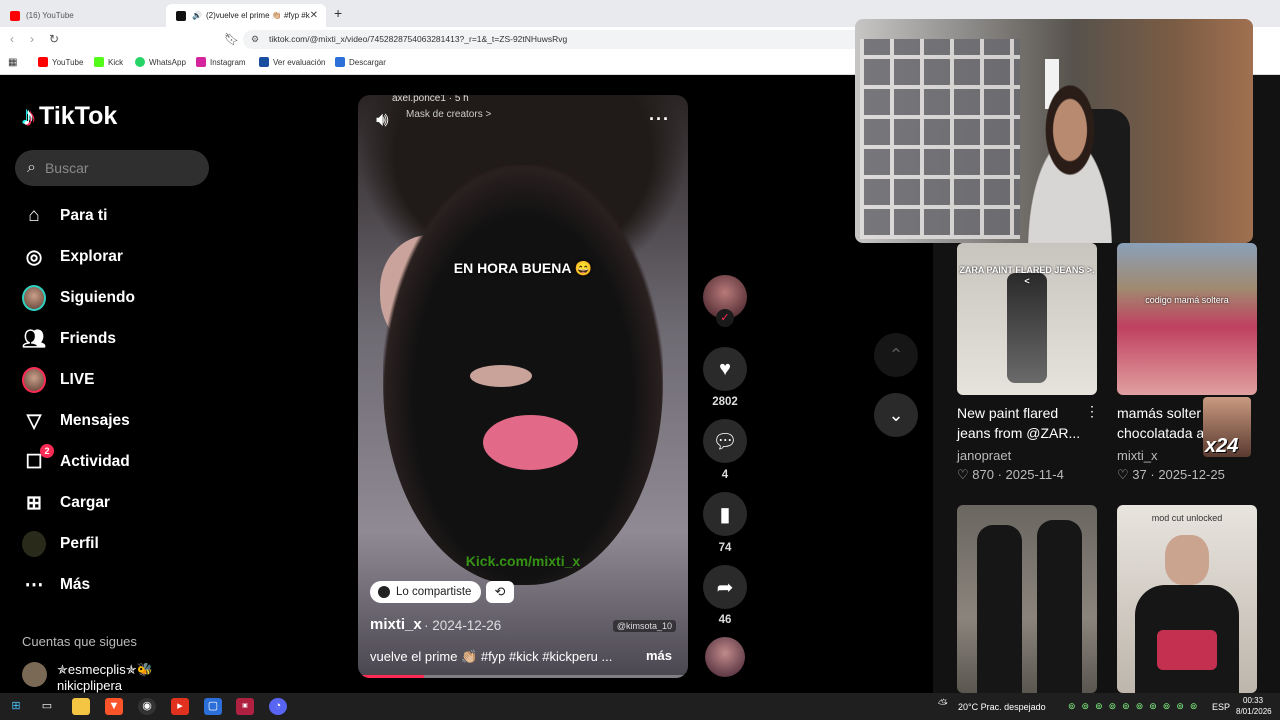 The image size is (1280, 720). What do you see at coordinates (725, 514) in the screenshot?
I see `save-button: ▮` at bounding box center [725, 514].